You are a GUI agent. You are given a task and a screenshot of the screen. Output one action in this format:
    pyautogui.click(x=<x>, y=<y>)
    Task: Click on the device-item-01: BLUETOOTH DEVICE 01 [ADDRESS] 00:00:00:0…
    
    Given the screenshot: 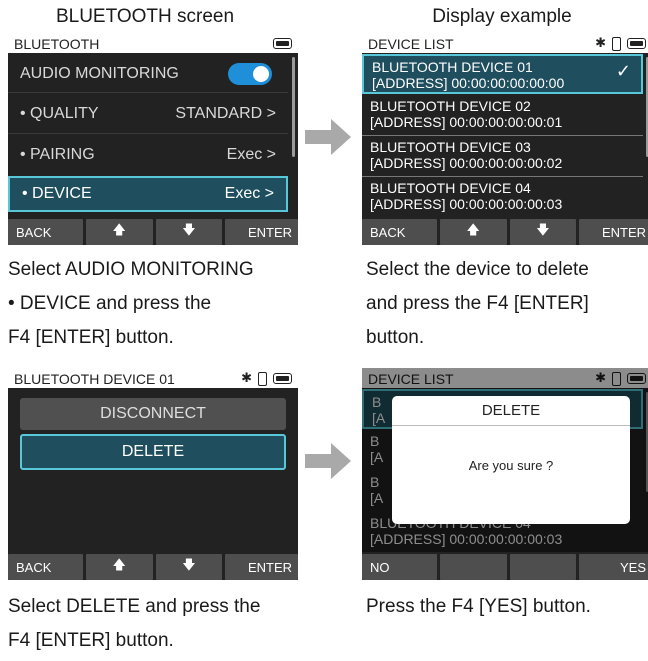 What is the action you would take?
    pyautogui.click(x=502, y=74)
    